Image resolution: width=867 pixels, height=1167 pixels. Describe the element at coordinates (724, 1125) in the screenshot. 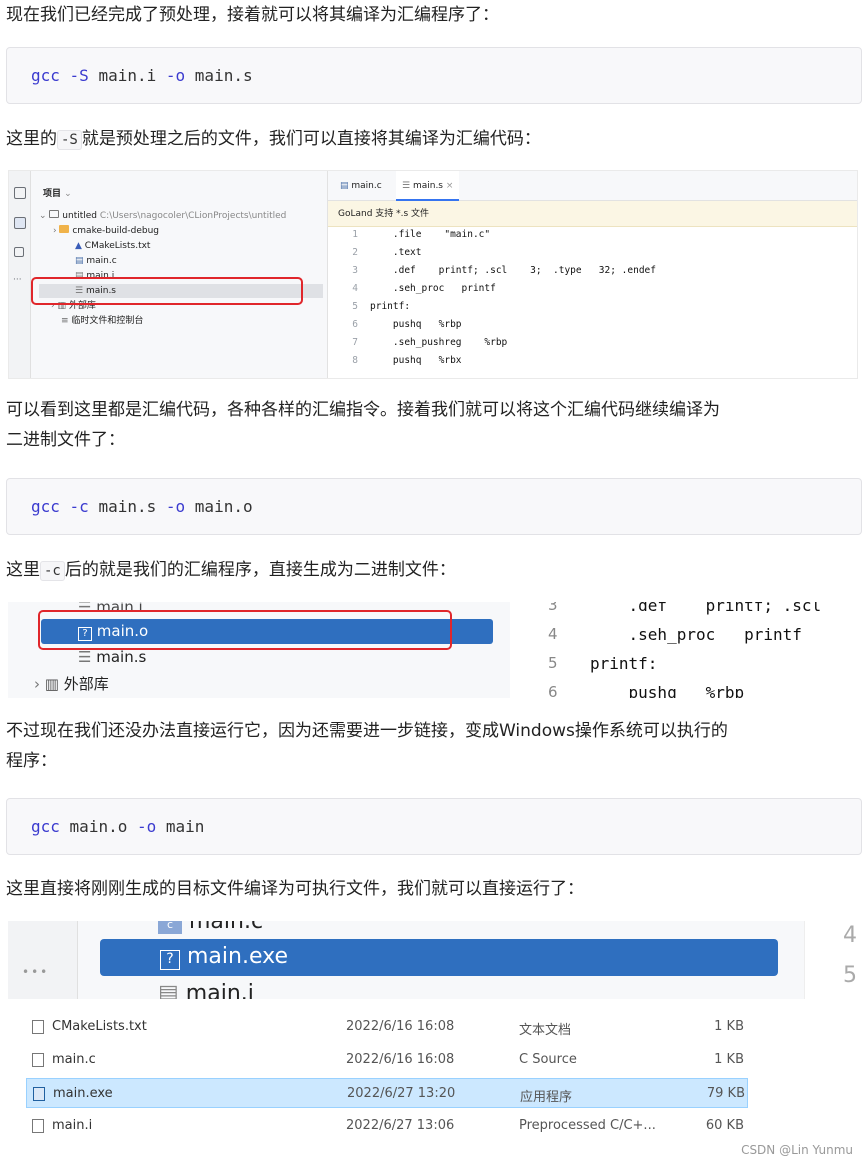

I see `file-size: 60 KB` at that location.